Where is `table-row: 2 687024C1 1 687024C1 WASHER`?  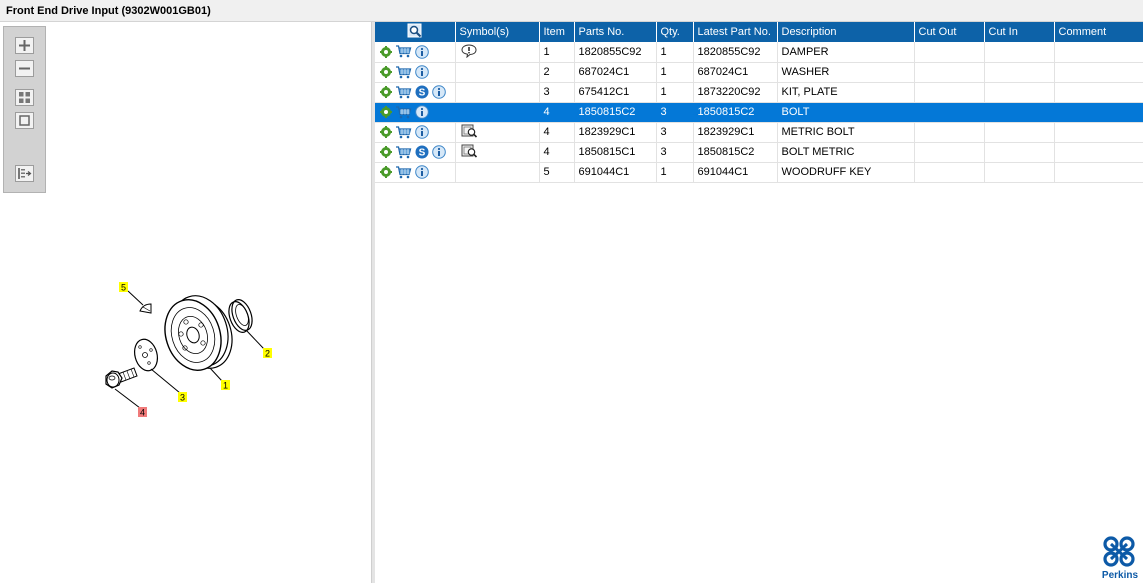
table-row: 2 687024C1 1 687024C1 WASHER is located at coordinates (759, 72).